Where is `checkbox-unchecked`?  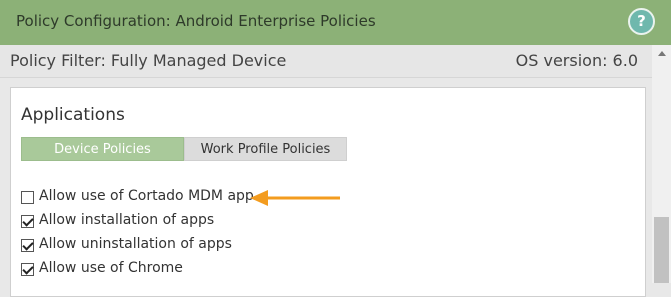
checkbox-unchecked is located at coordinates (27, 197).